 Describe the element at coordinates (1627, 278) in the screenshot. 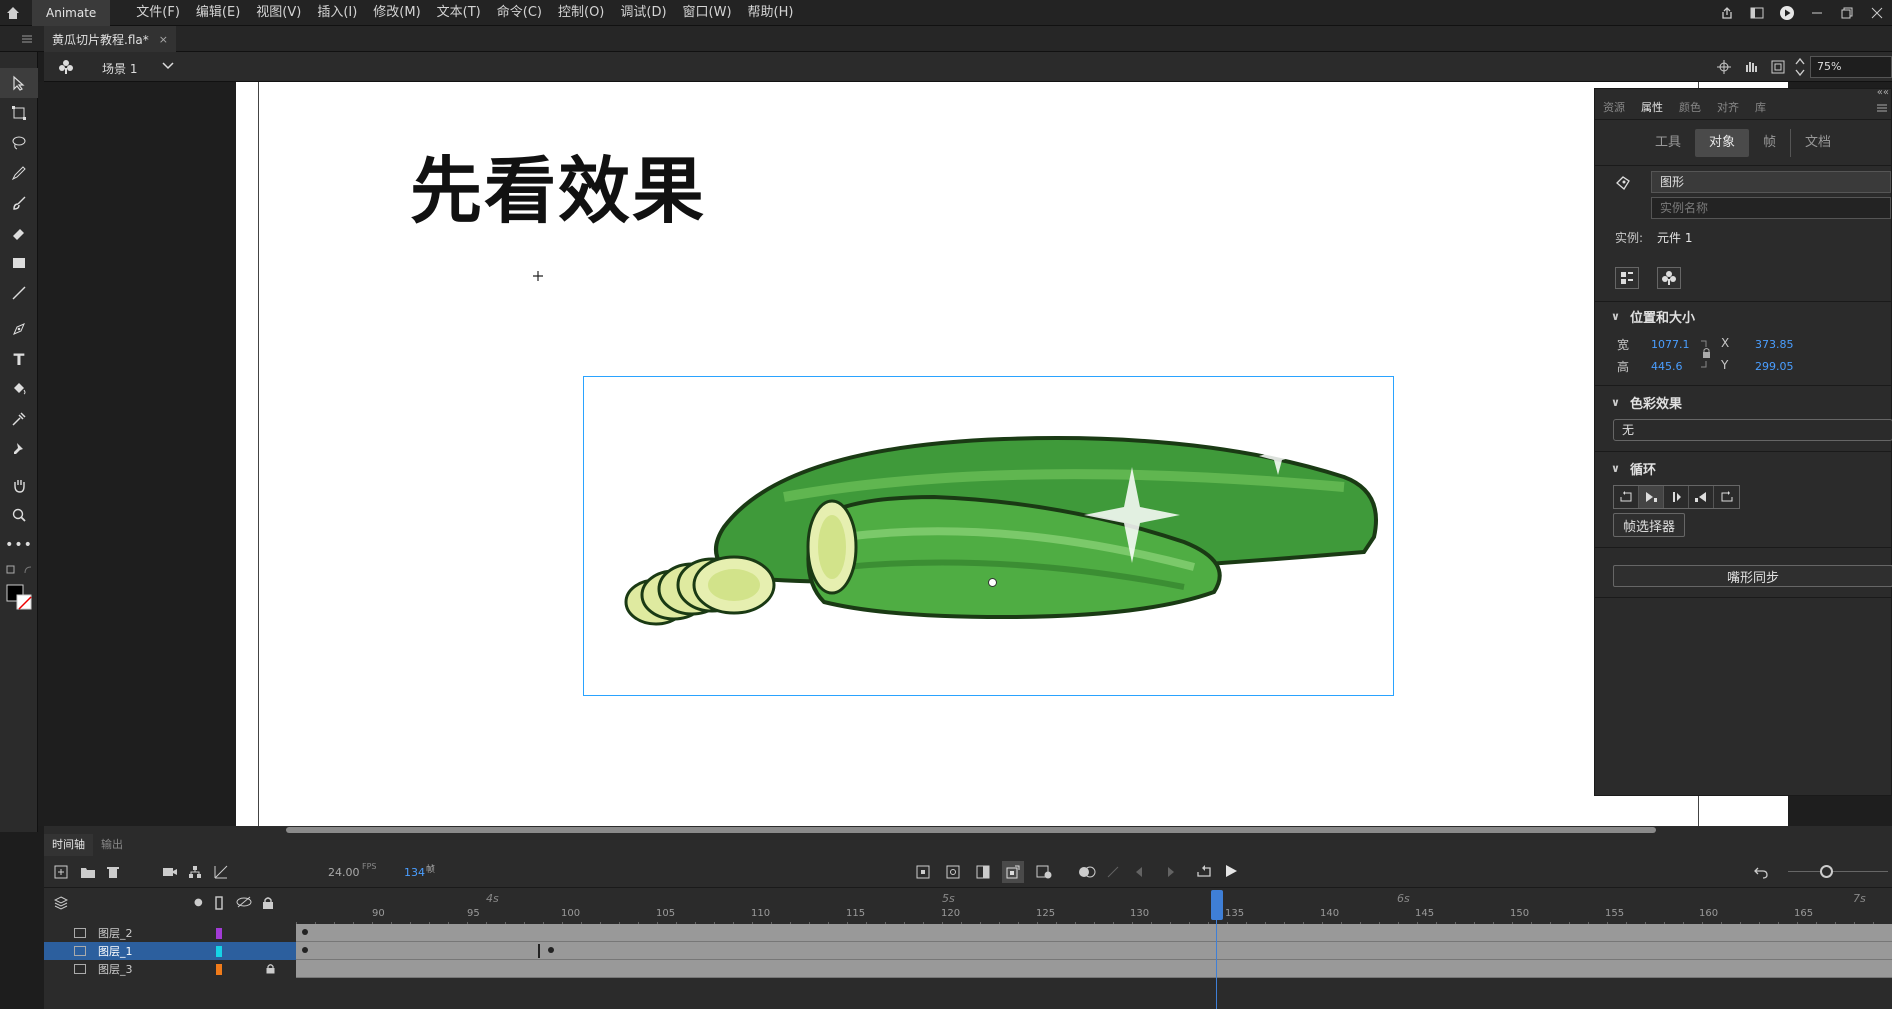

I see `swap-symbol-icon` at that location.